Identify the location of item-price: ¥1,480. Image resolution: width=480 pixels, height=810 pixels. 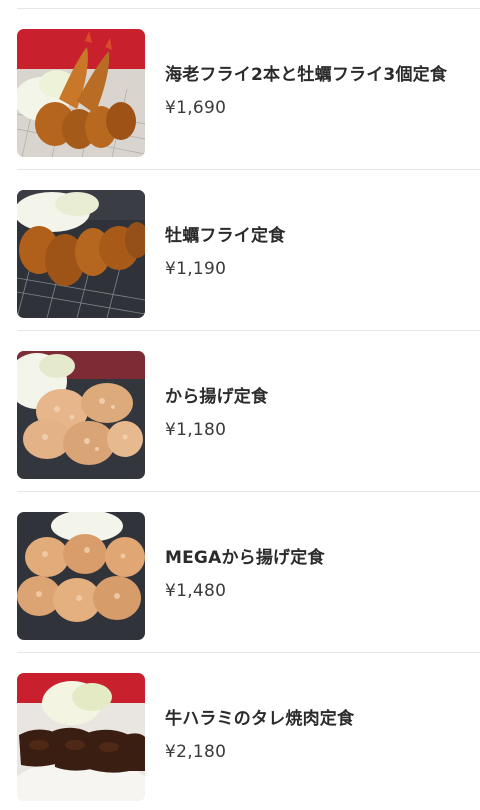
(196, 590).